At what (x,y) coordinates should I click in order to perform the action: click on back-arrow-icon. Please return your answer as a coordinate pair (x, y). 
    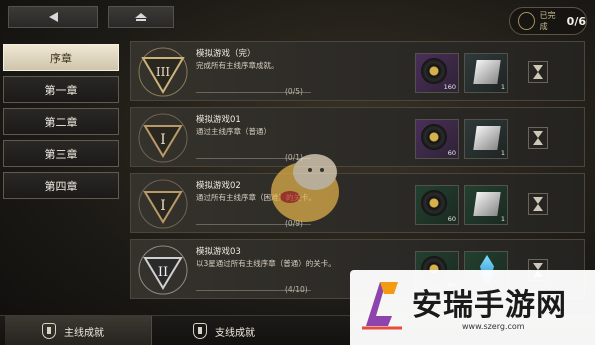
    Looking at the image, I should click on (53, 17).